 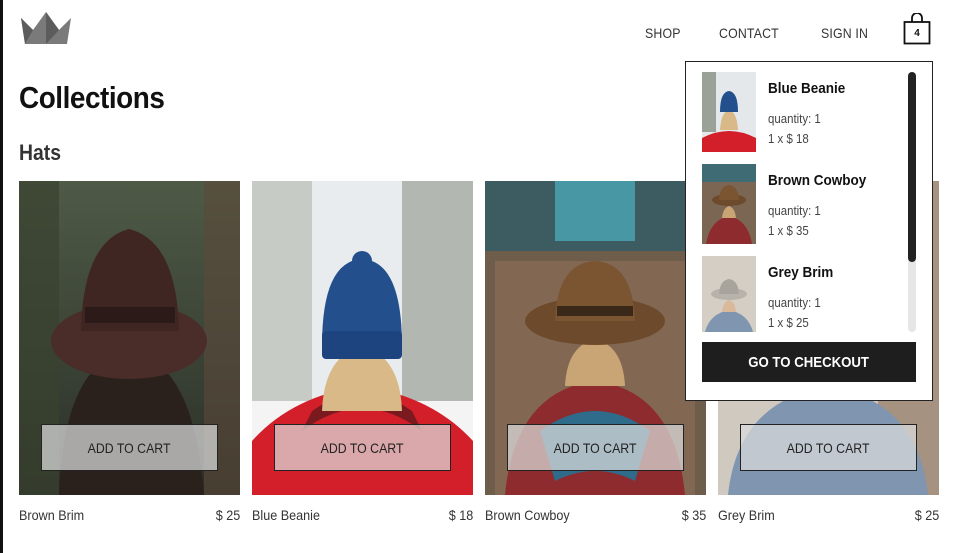 What do you see at coordinates (693, 515) in the screenshot?
I see `product-price: $ 35` at bounding box center [693, 515].